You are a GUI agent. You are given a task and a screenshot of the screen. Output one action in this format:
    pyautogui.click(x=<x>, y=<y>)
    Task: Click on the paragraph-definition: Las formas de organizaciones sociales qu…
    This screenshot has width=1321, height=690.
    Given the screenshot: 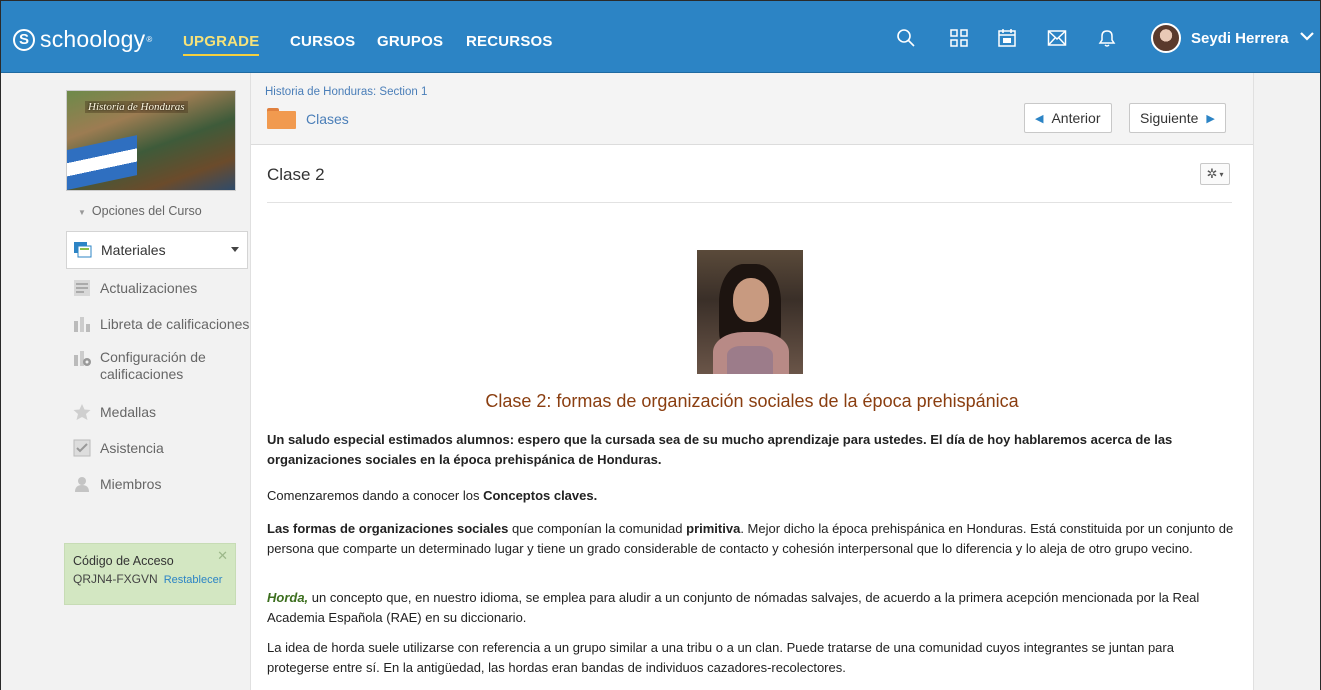 What is the action you would take?
    pyautogui.click(x=751, y=538)
    